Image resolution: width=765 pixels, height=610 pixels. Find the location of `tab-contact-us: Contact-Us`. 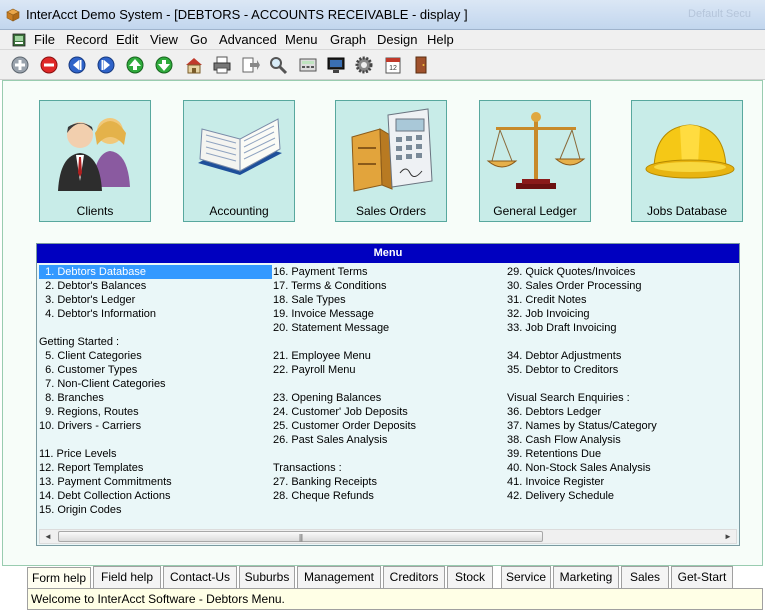

tab-contact-us: Contact-Us is located at coordinates (200, 577).